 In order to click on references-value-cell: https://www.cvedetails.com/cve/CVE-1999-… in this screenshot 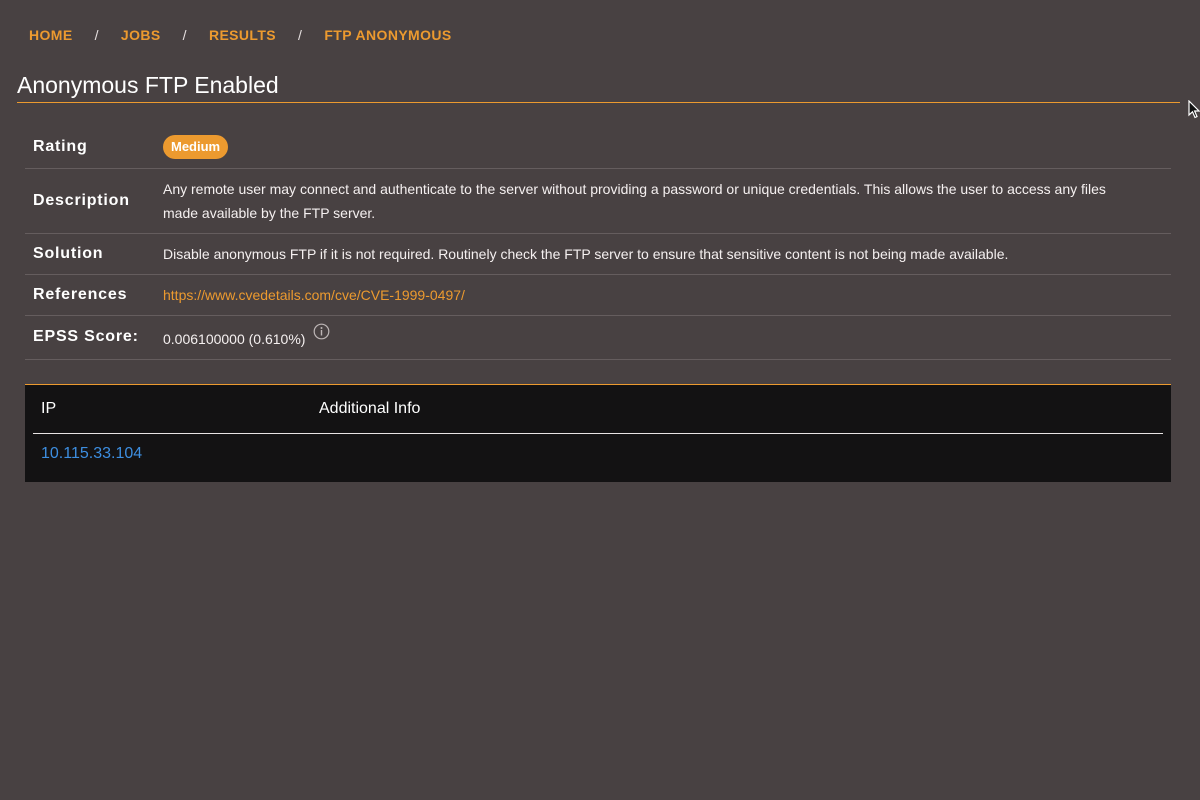, I will do `click(666, 295)`.